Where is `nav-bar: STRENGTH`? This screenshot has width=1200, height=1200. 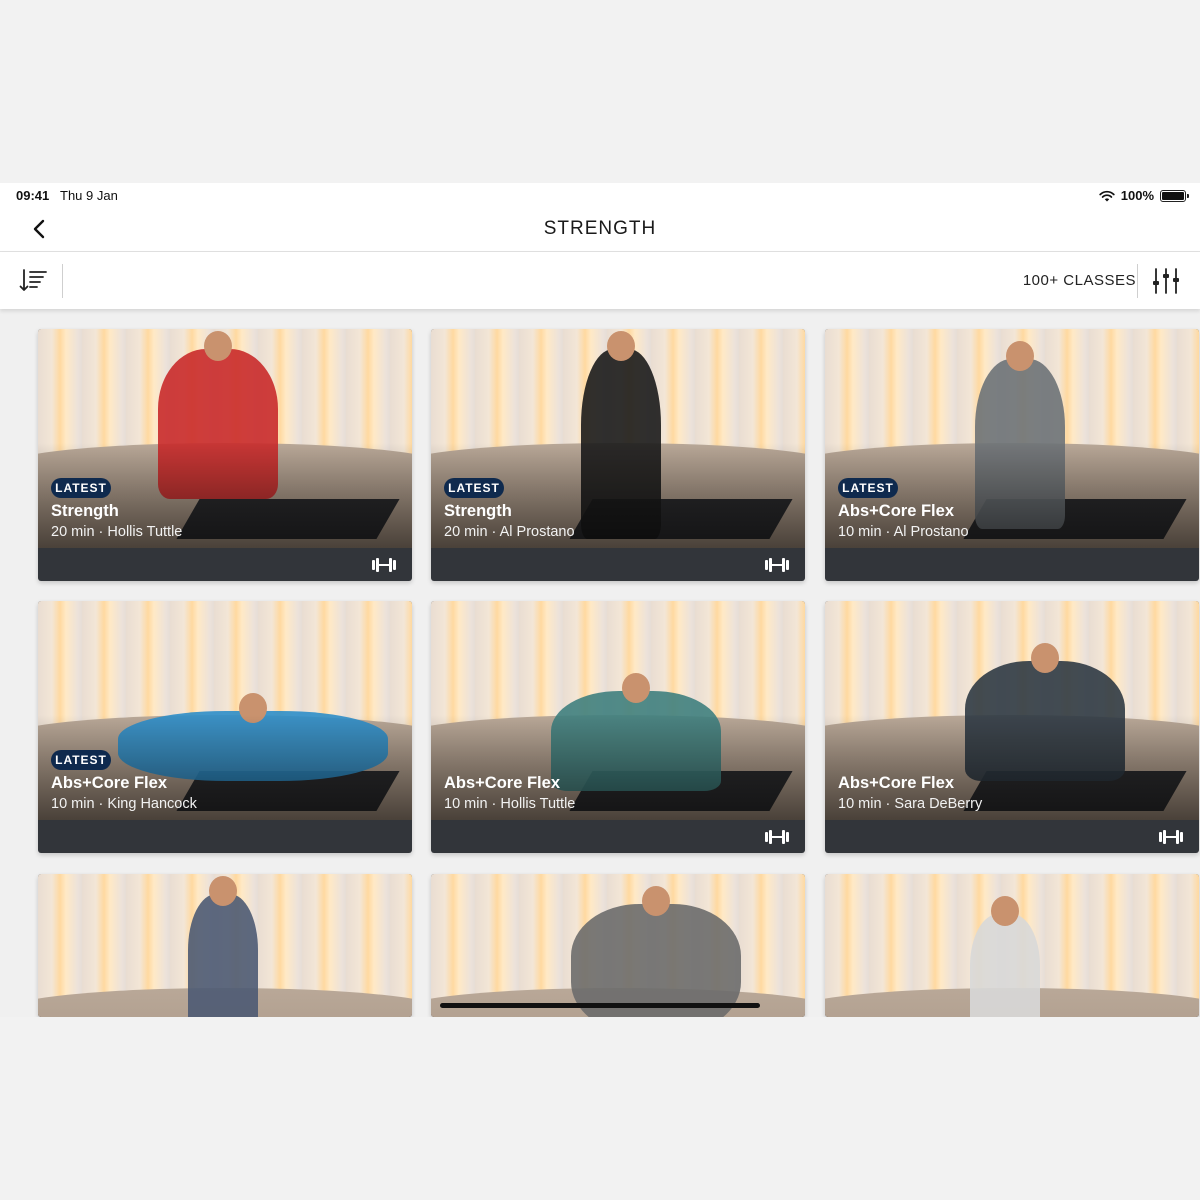
nav-bar: STRENGTH is located at coordinates (600, 229).